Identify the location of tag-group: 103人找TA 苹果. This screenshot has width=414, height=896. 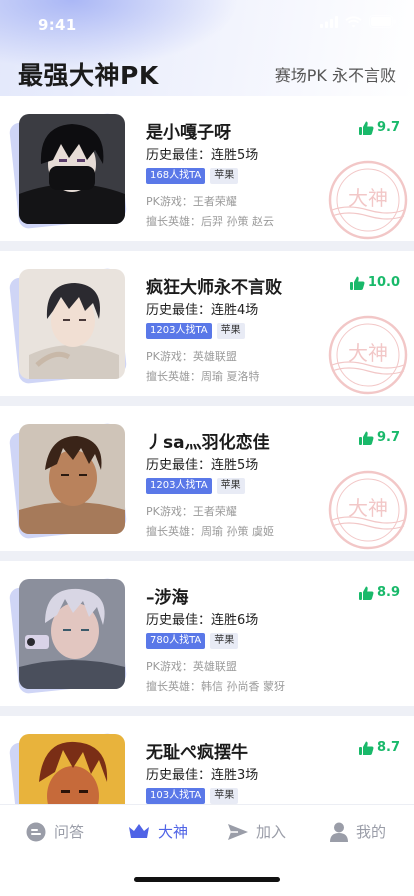
(192, 796).